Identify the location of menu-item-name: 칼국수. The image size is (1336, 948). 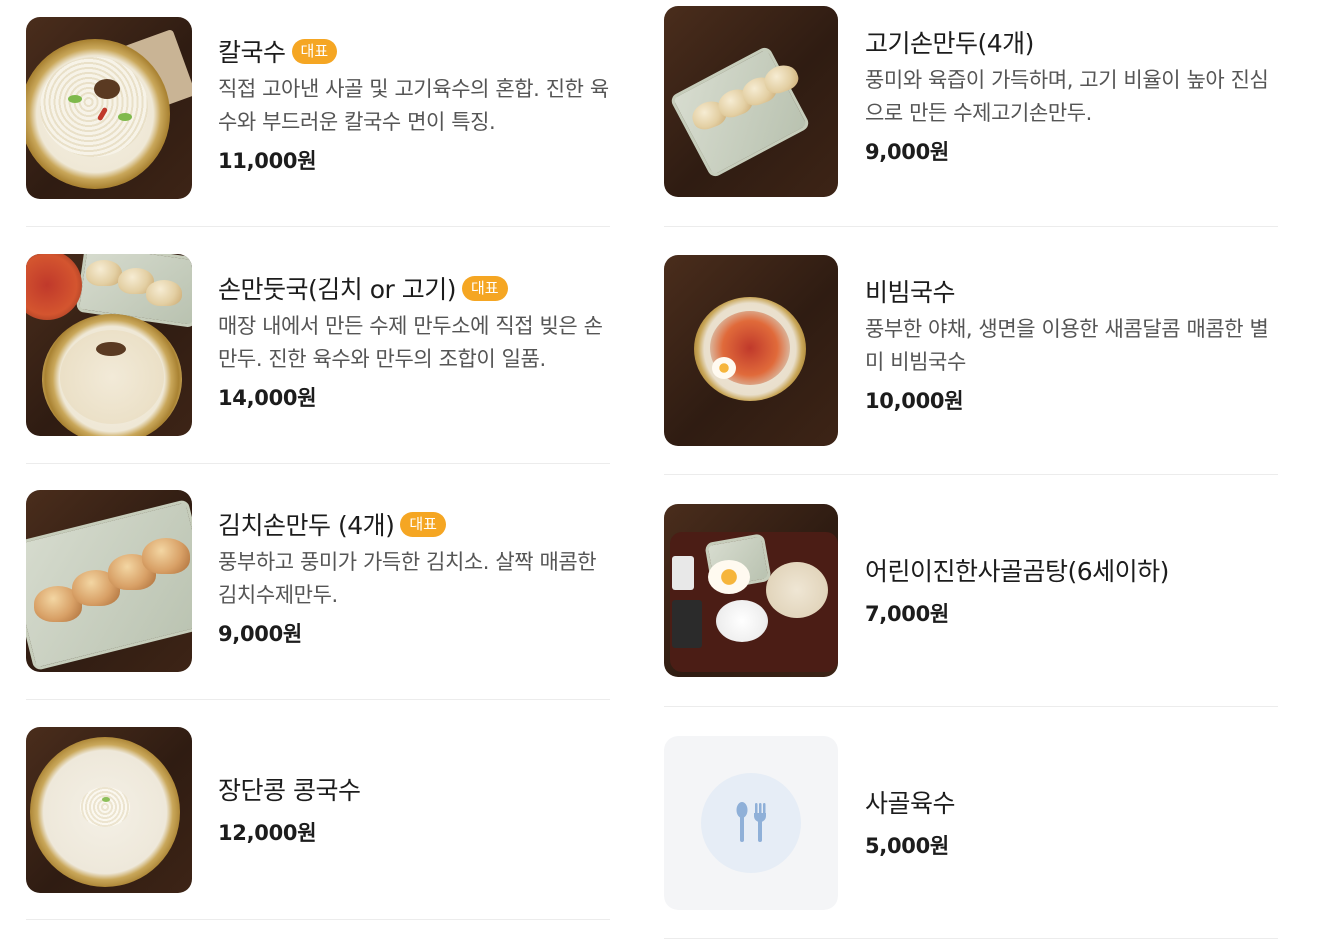
(252, 52).